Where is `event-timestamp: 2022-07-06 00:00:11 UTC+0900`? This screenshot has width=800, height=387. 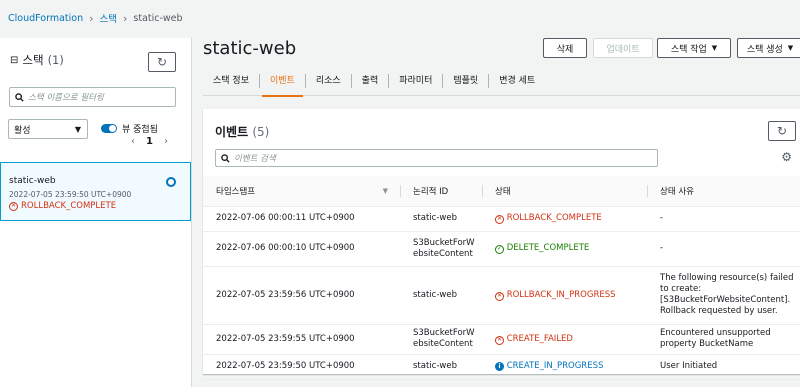 event-timestamp: 2022-07-06 00:00:11 UTC+0900 is located at coordinates (301, 219).